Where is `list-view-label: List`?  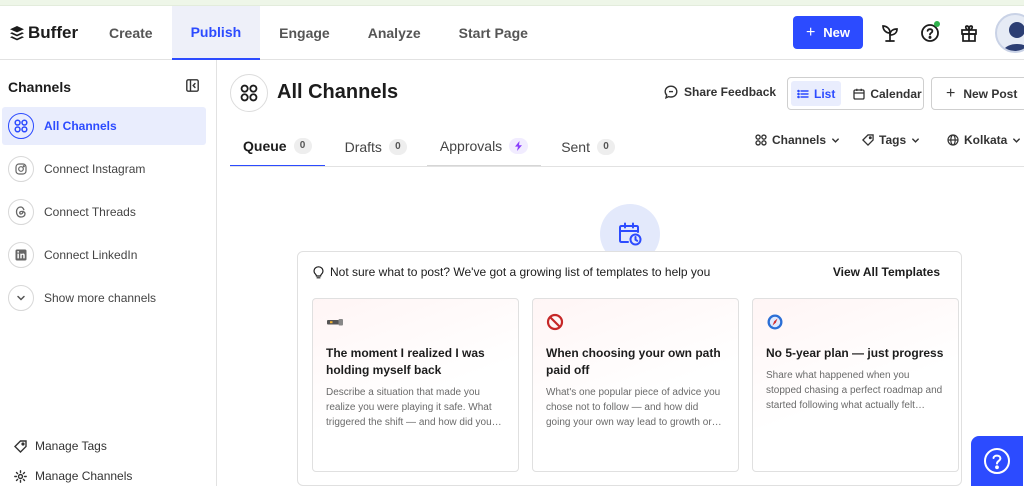
list-view-label: List is located at coordinates (825, 93).